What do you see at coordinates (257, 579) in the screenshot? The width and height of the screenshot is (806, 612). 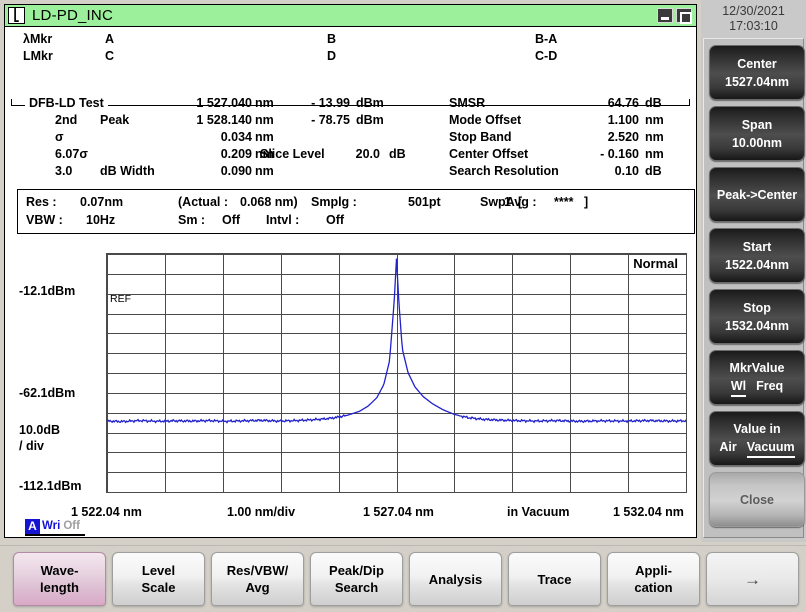 I see `tab-res-vbw-avg: Res/VBW/ Avg` at bounding box center [257, 579].